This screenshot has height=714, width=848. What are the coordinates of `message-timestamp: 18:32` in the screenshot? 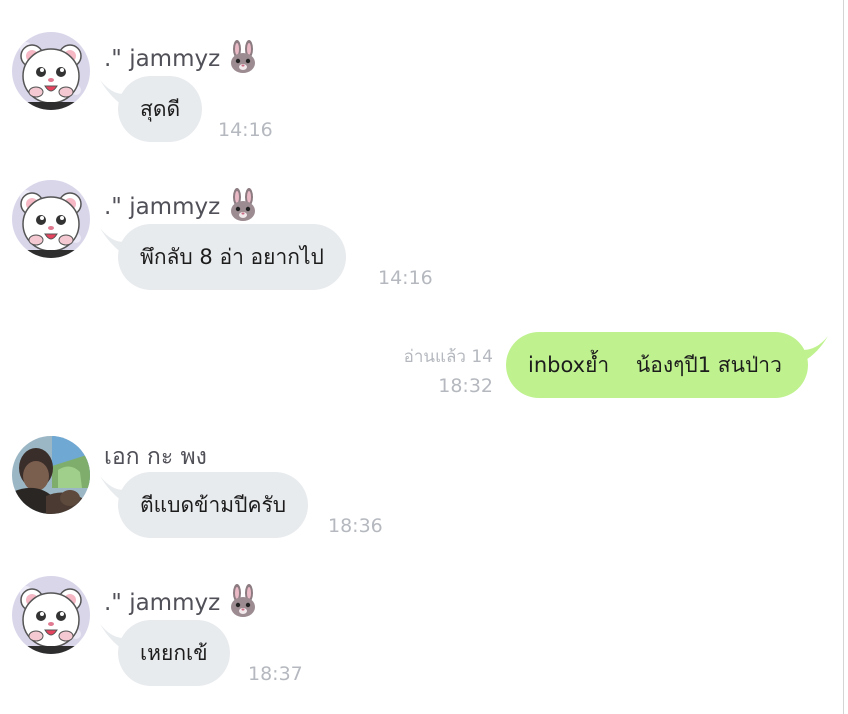 It's located at (465, 386).